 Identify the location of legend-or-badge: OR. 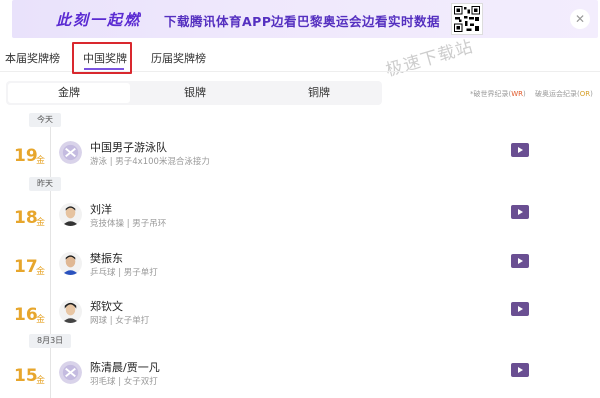
(585, 94).